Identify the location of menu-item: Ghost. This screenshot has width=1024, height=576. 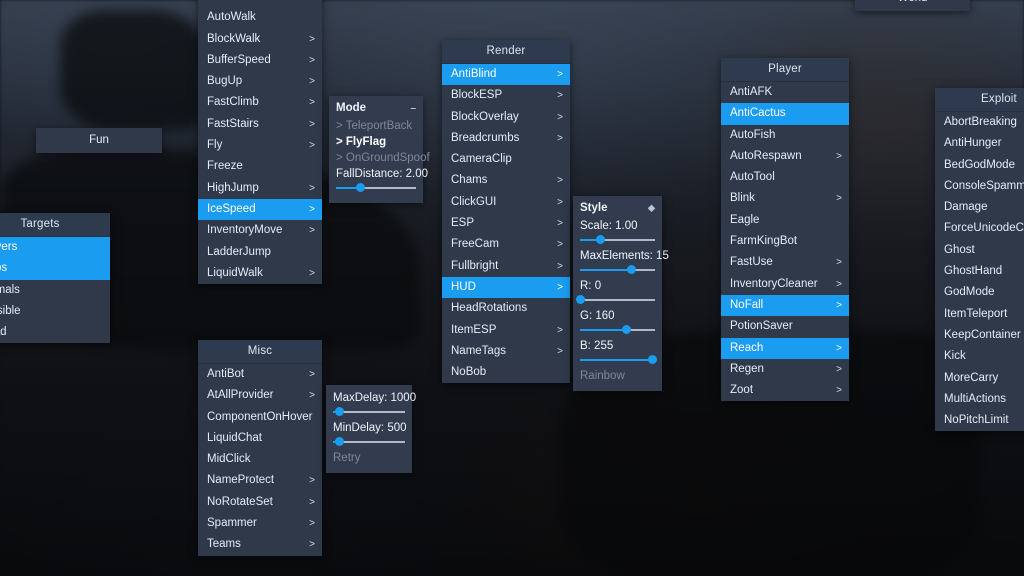
(979, 250).